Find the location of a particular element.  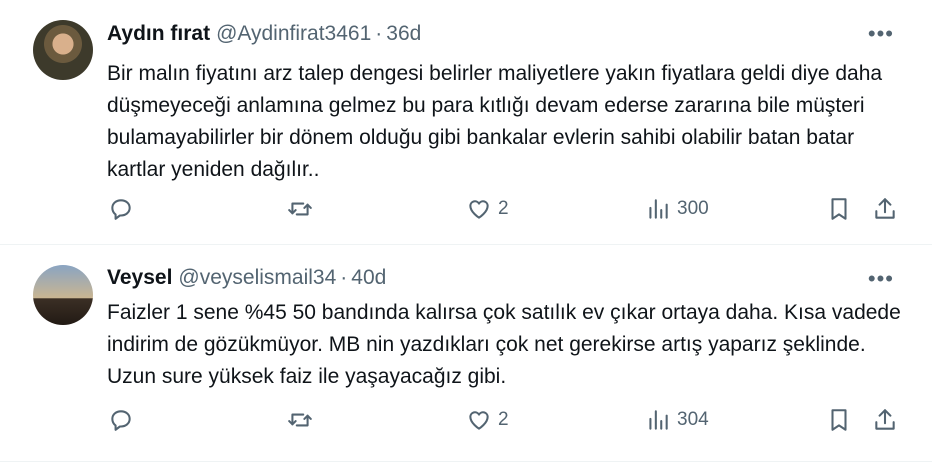

views-button: 304 is located at coordinates (677, 420).